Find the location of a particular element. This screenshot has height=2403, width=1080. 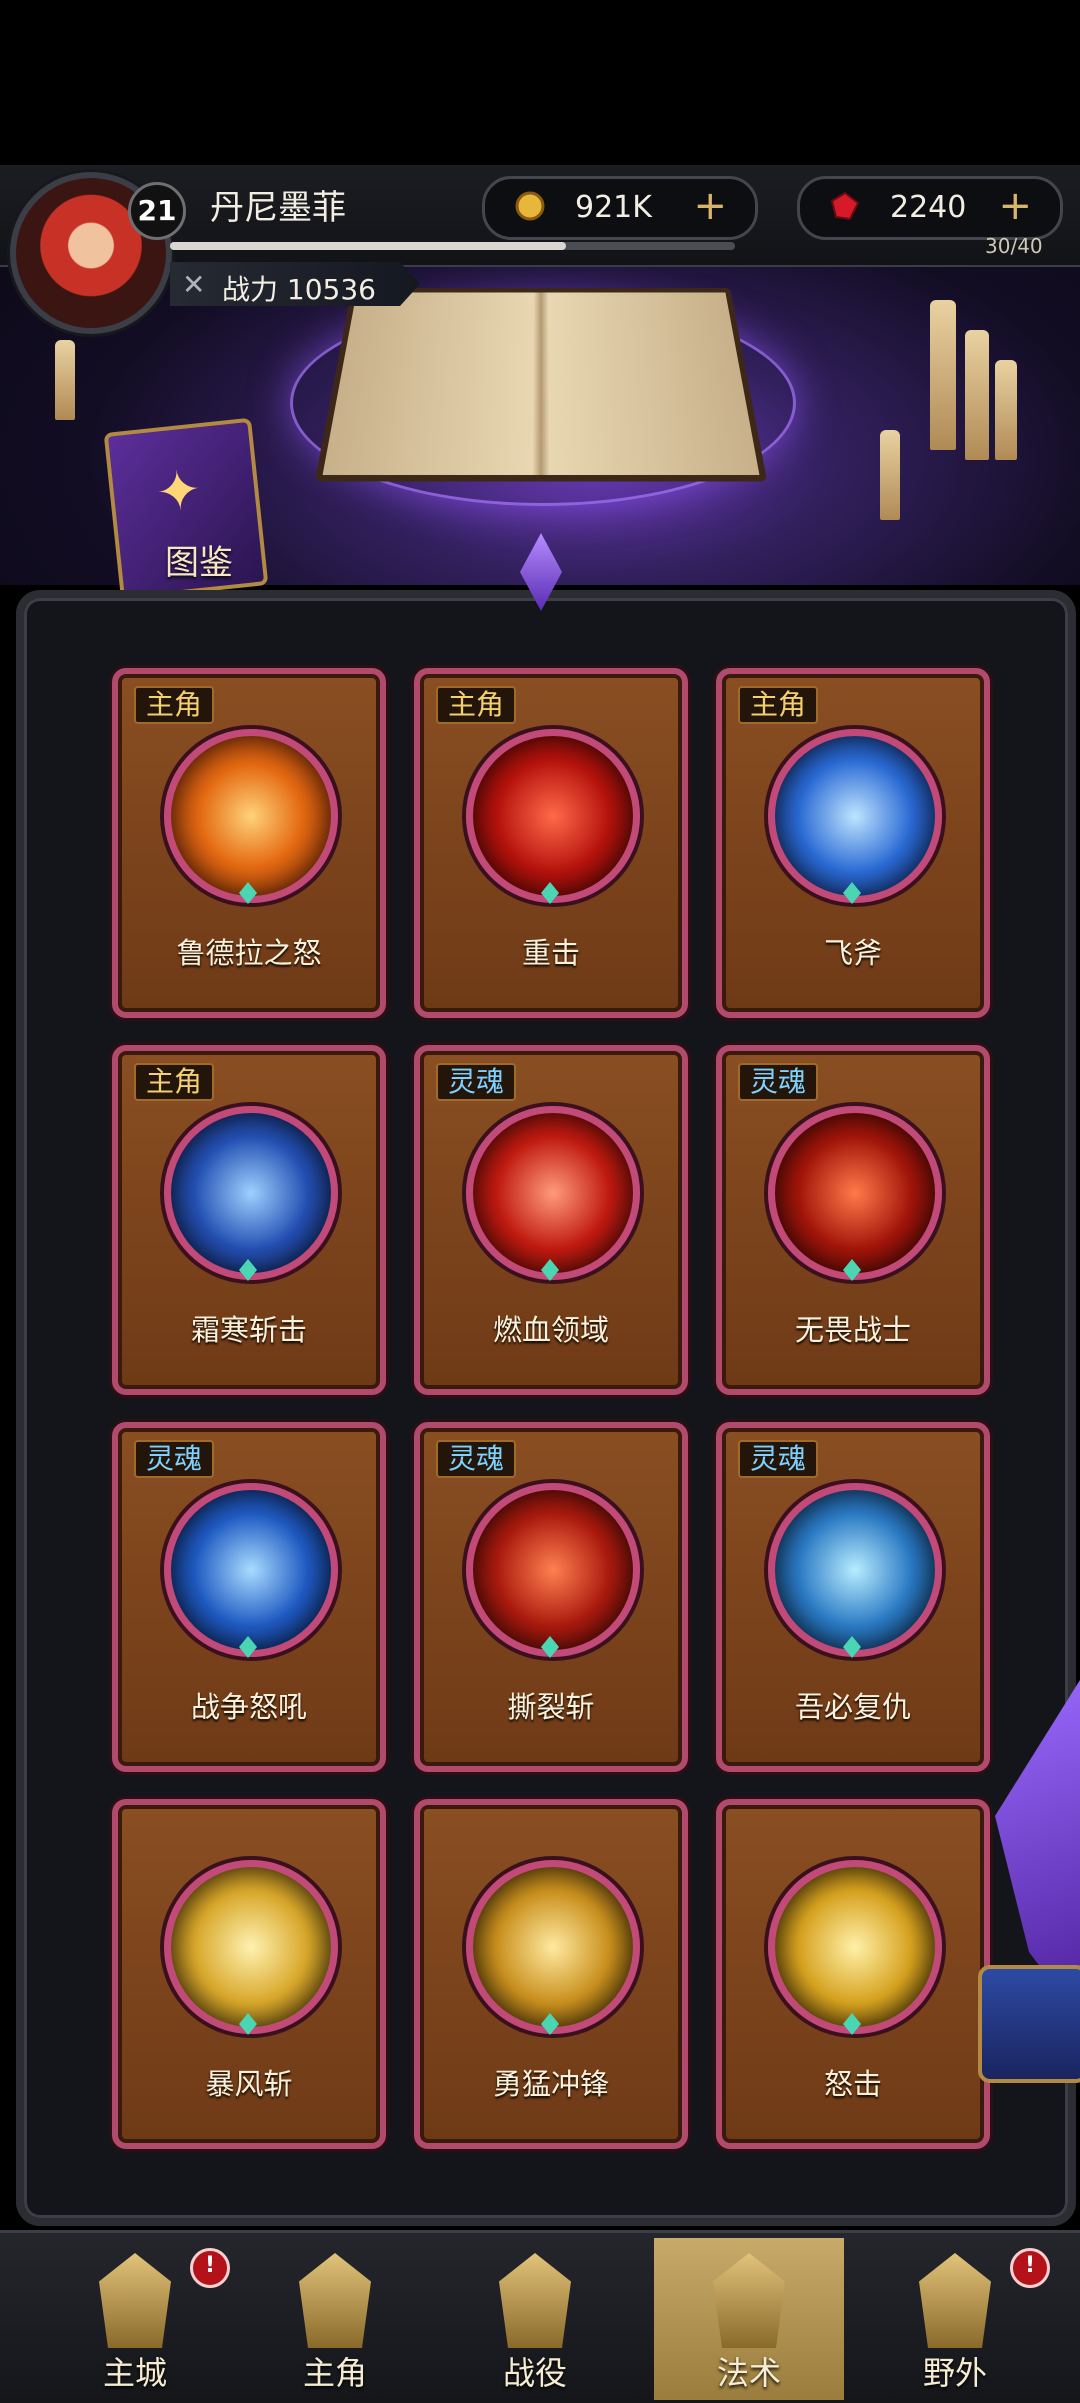

player-level: 21 is located at coordinates (157, 211).